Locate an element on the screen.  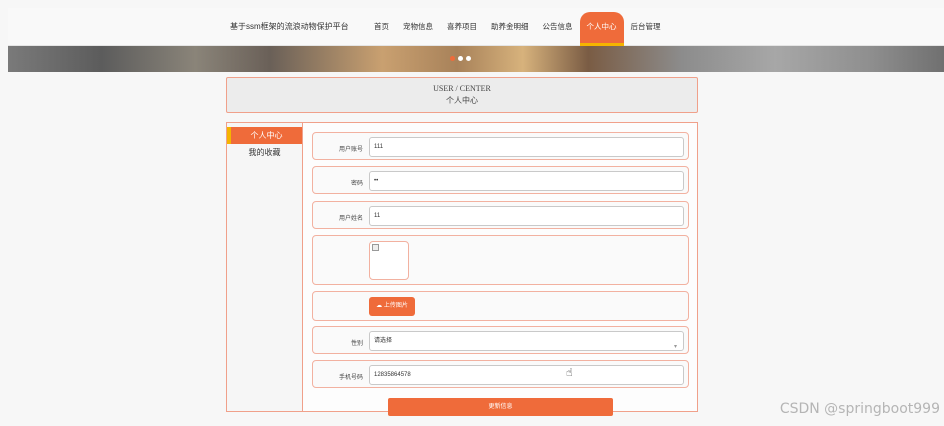
user-sidebar: 个人中心 我的收藏 is located at coordinates (264, 267).